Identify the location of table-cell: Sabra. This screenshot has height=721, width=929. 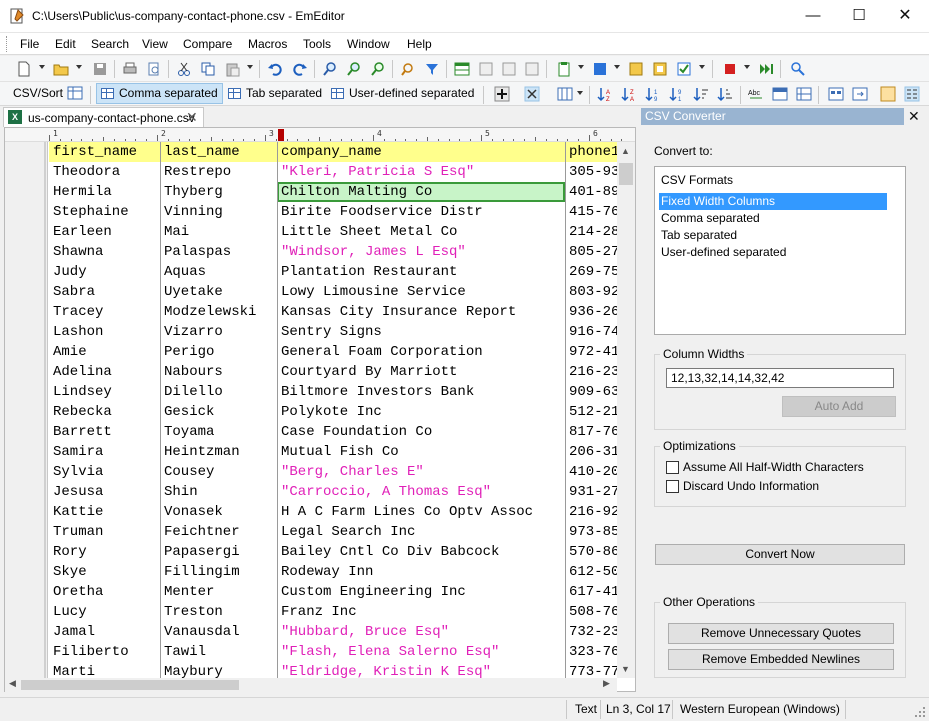
(104, 292).